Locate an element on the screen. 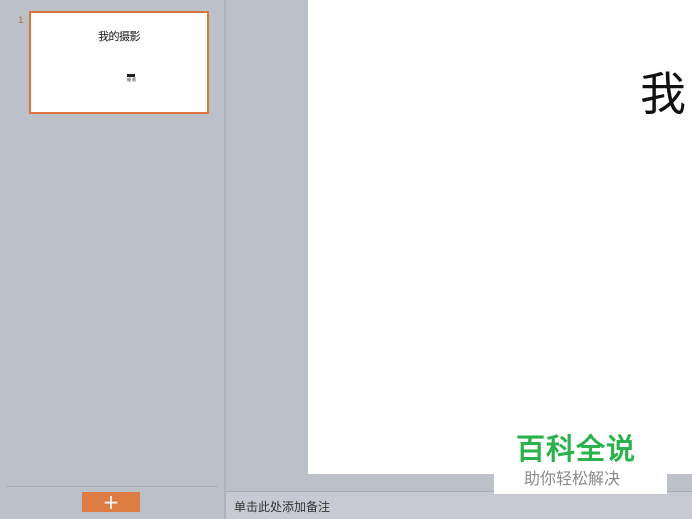  panel-divider-line is located at coordinates (112, 486).